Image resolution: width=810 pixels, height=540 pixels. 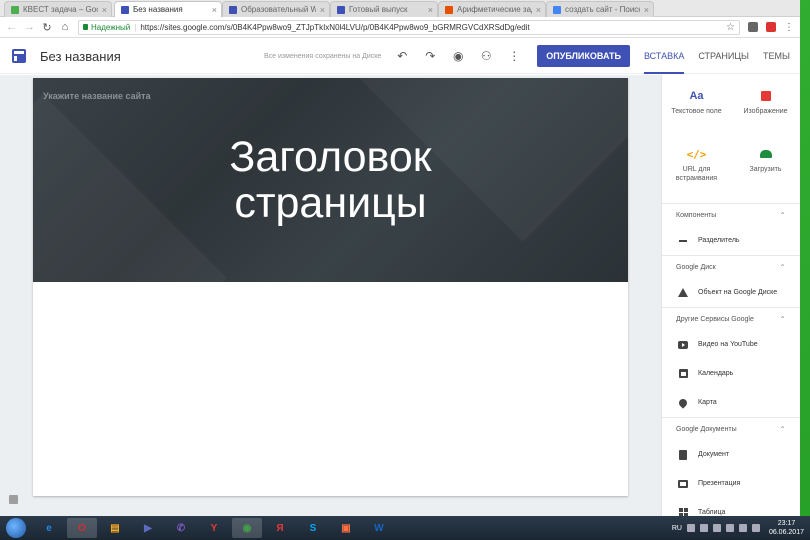 What do you see at coordinates (148, 528) in the screenshot?
I see `taskbar-app-icon: ▶` at bounding box center [148, 528].